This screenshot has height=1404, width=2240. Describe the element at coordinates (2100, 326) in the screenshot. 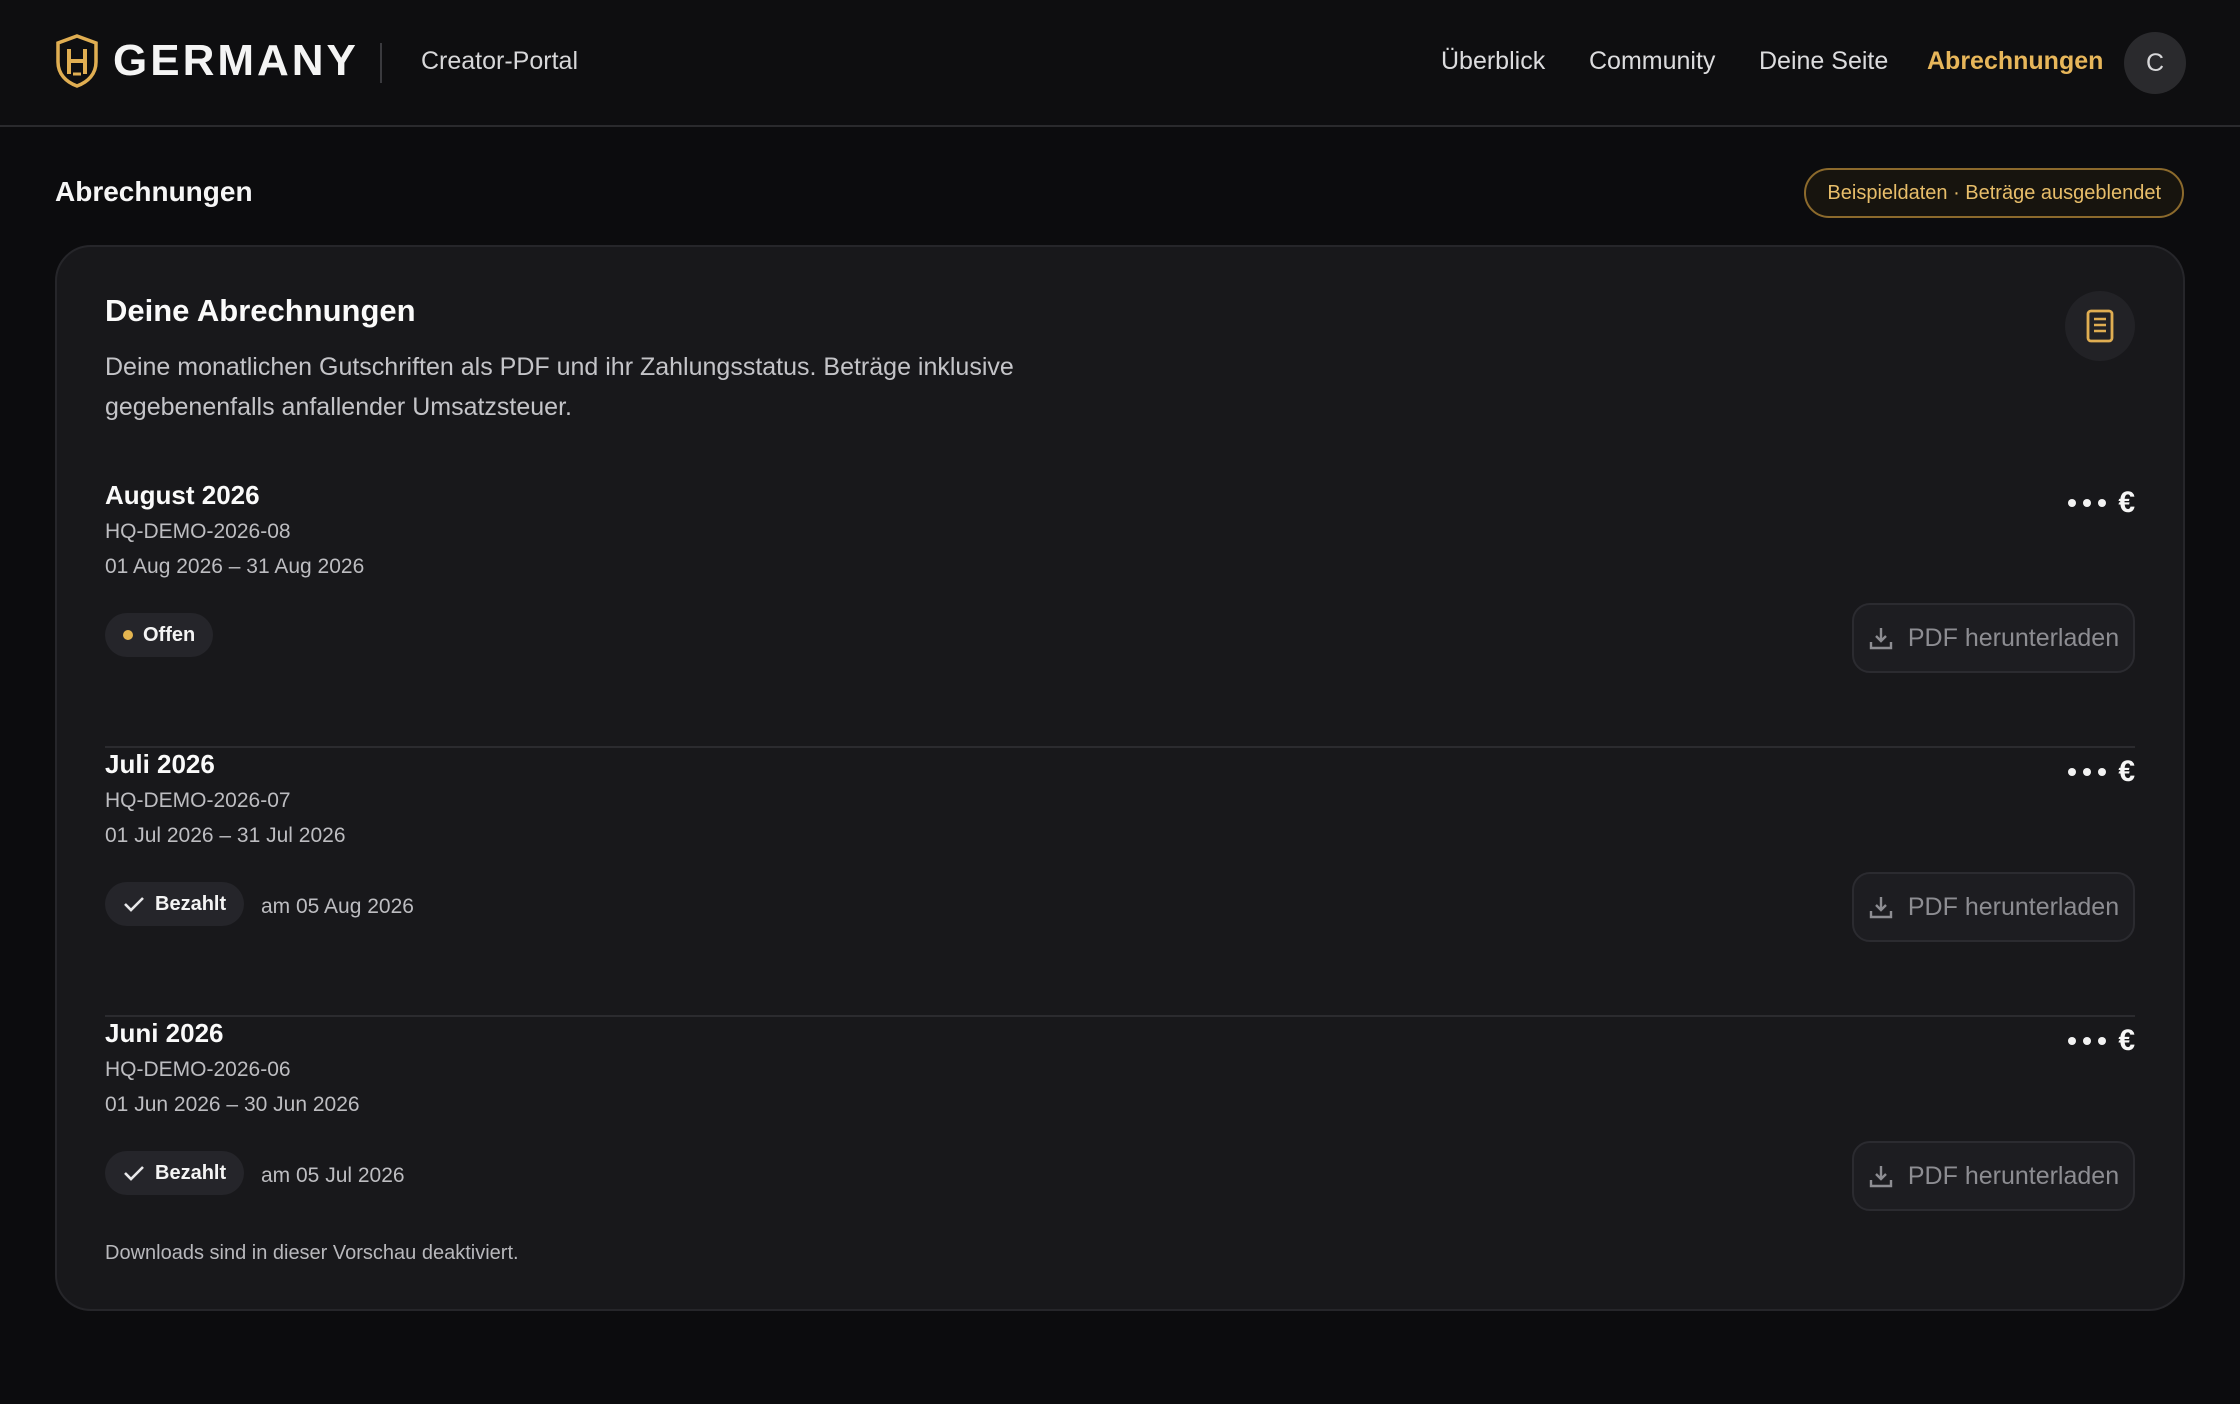

I see `document-list-icon` at that location.